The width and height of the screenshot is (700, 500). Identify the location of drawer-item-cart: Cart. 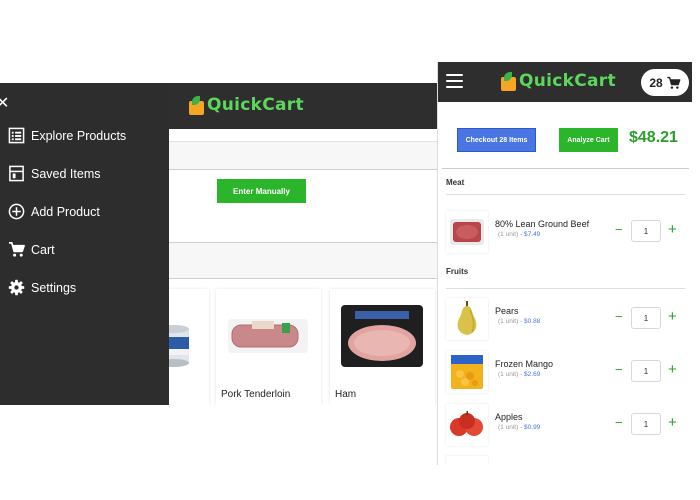
(31, 249).